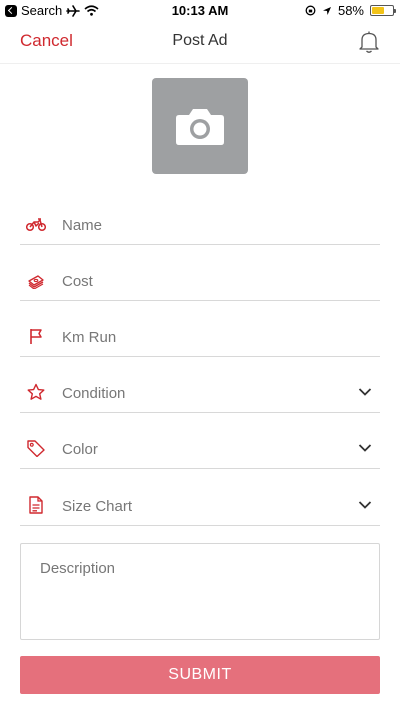 The width and height of the screenshot is (400, 712). I want to click on color-placeholder: Color, so click(80, 449).